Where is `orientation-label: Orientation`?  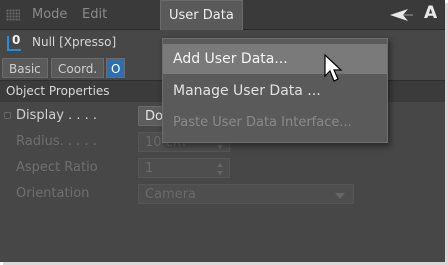 orientation-label: Orientation is located at coordinates (53, 193).